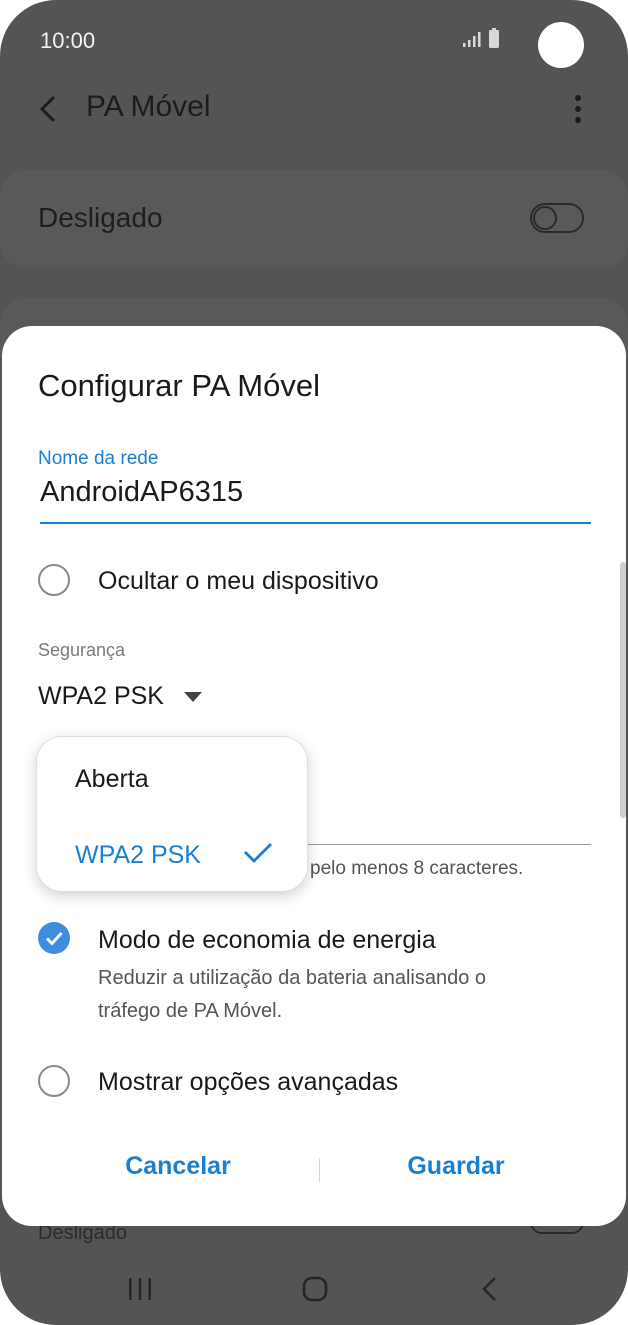 Image resolution: width=628 pixels, height=1325 pixels. I want to click on hide-device-checkbox, so click(54, 580).